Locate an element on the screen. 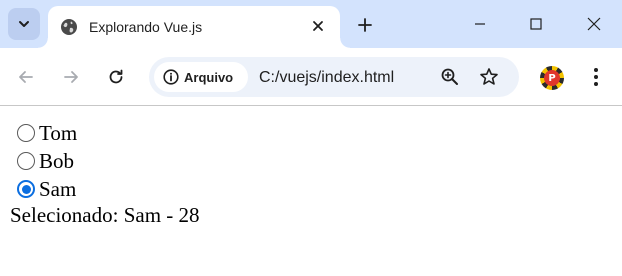 The image size is (622, 276). bookmark-button is located at coordinates (489, 77).